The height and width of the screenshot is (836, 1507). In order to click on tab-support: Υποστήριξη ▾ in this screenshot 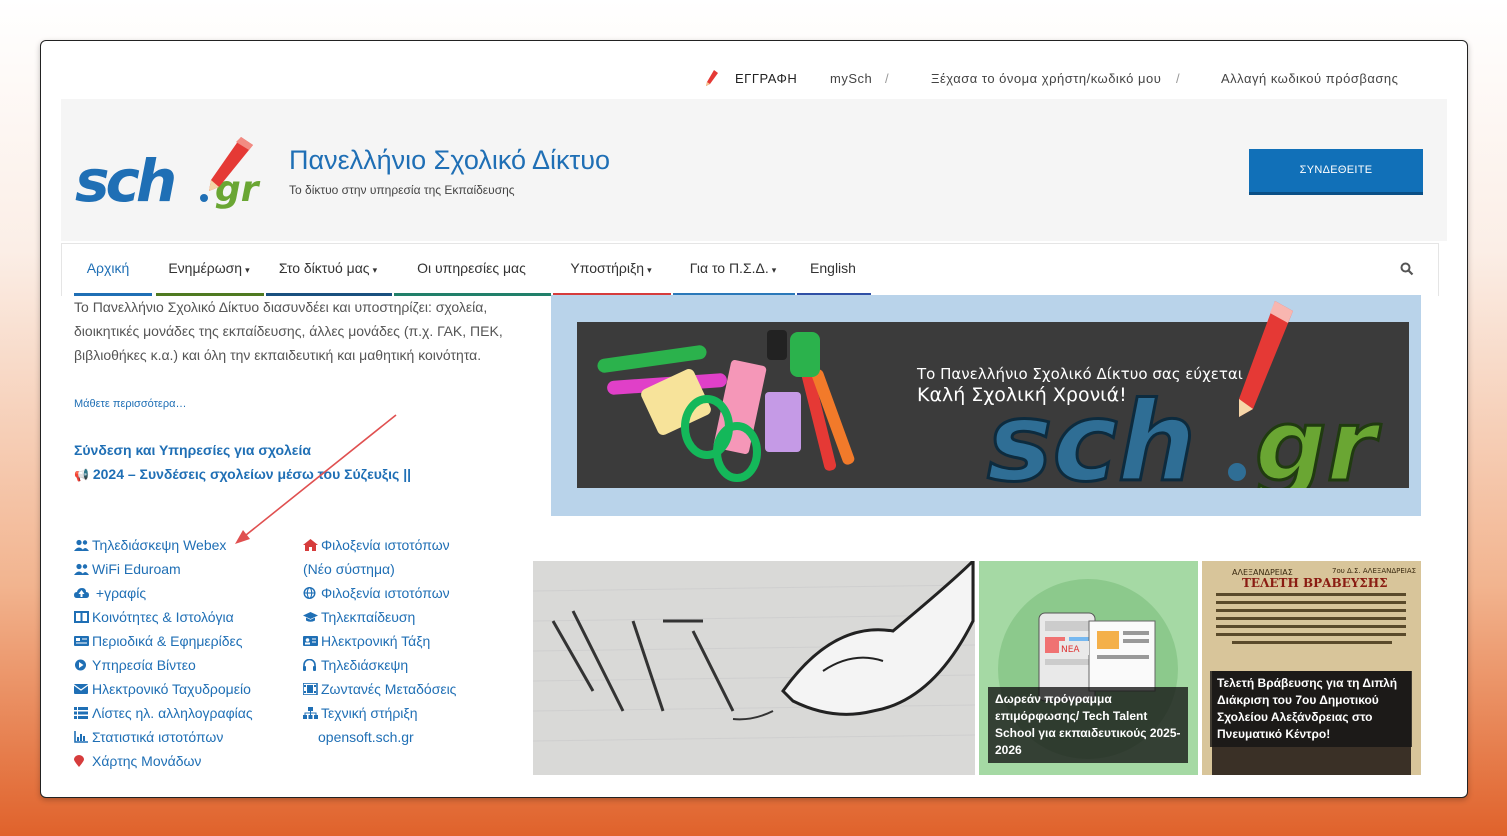, I will do `click(611, 270)`.